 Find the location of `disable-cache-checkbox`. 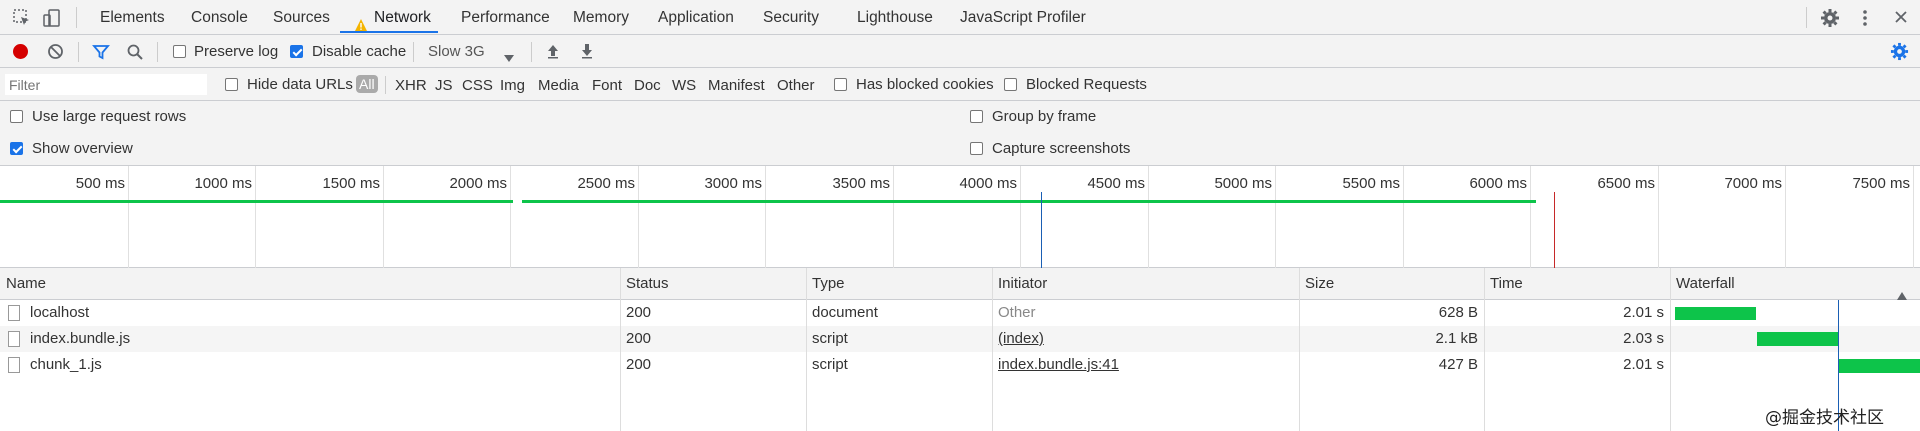

disable-cache-checkbox is located at coordinates (296, 51).